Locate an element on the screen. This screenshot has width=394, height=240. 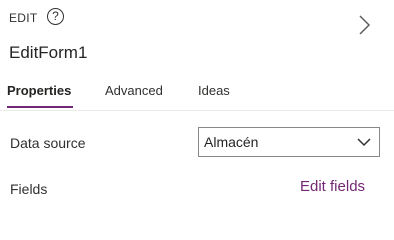
help-icon: ? is located at coordinates (55, 16).